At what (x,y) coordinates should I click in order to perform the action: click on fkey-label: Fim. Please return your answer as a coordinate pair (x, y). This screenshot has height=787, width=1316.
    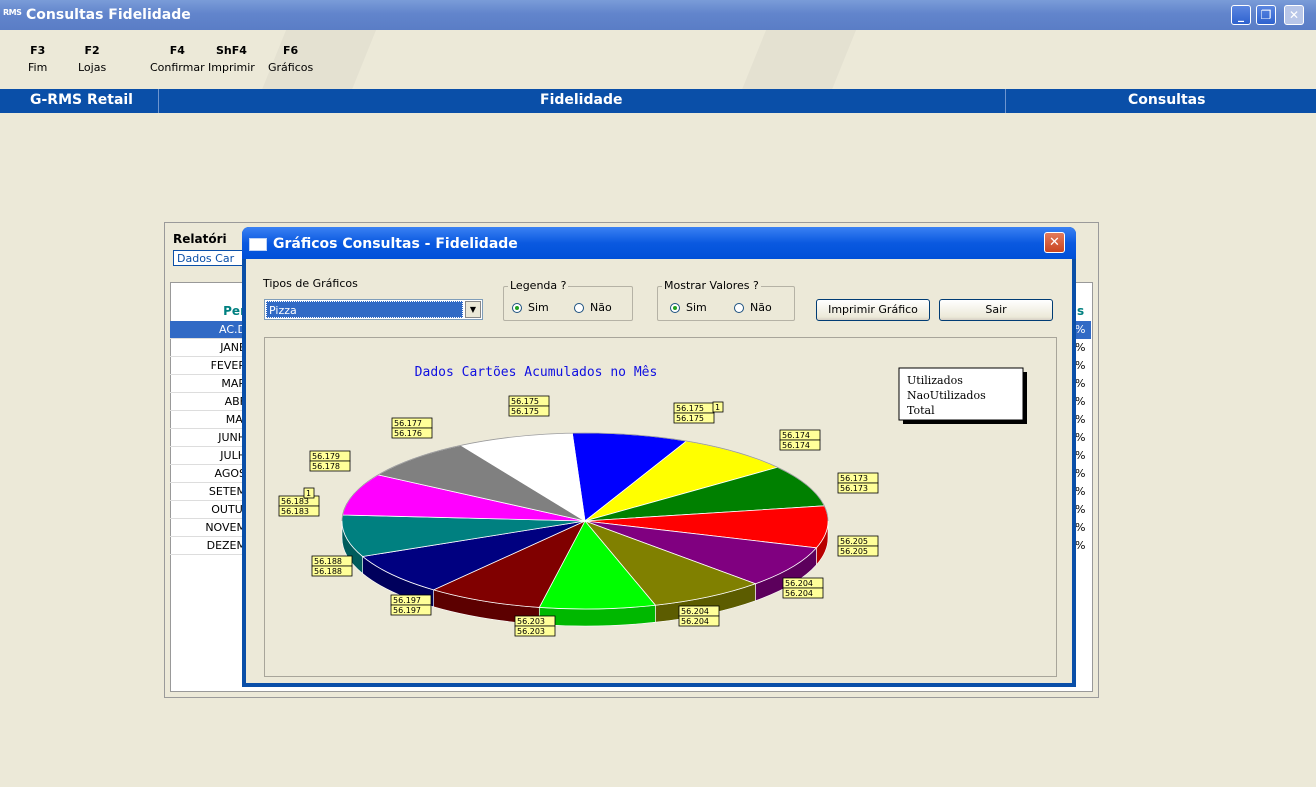
    Looking at the image, I should click on (38, 67).